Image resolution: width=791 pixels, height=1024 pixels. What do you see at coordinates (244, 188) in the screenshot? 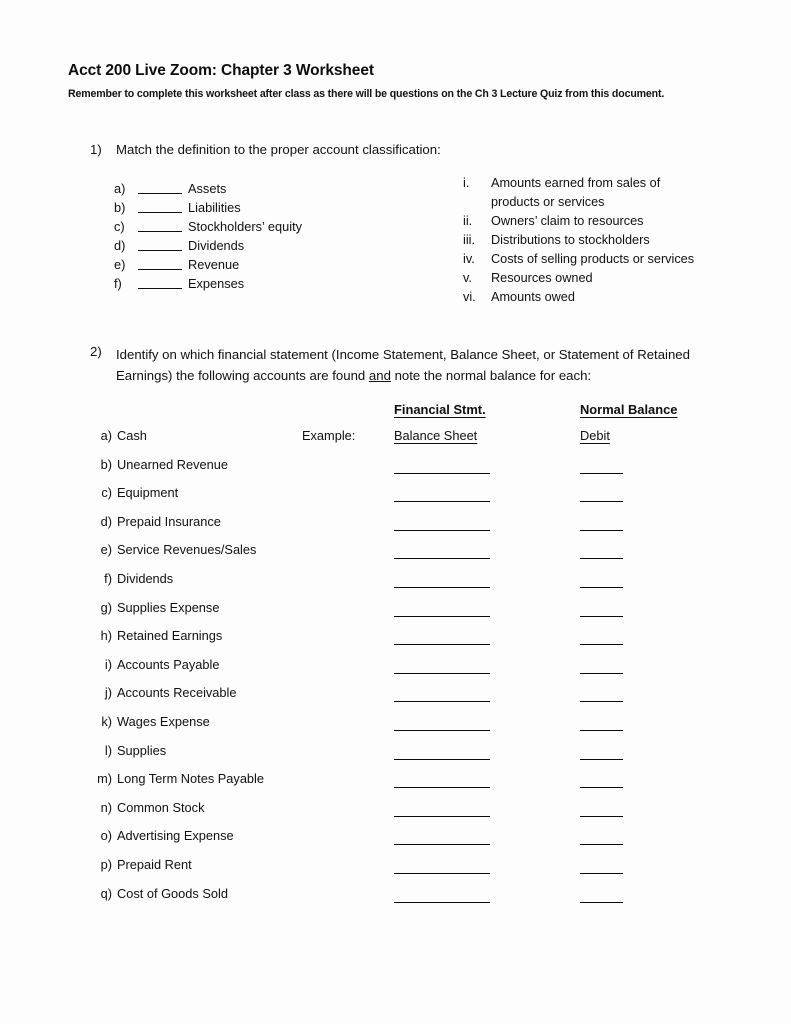
I see `match-item: a) Assets` at bounding box center [244, 188].